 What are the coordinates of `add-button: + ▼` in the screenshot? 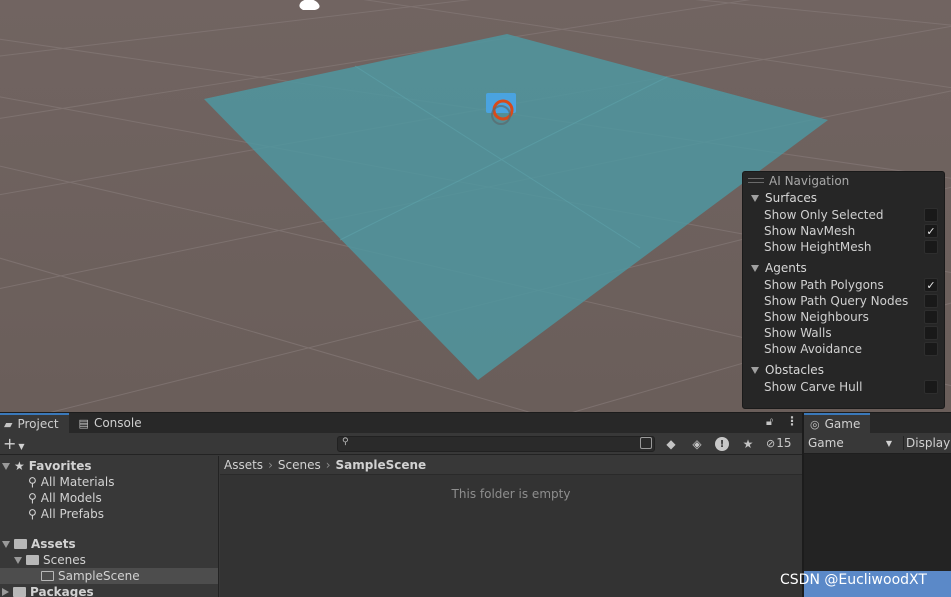 It's located at (14, 443).